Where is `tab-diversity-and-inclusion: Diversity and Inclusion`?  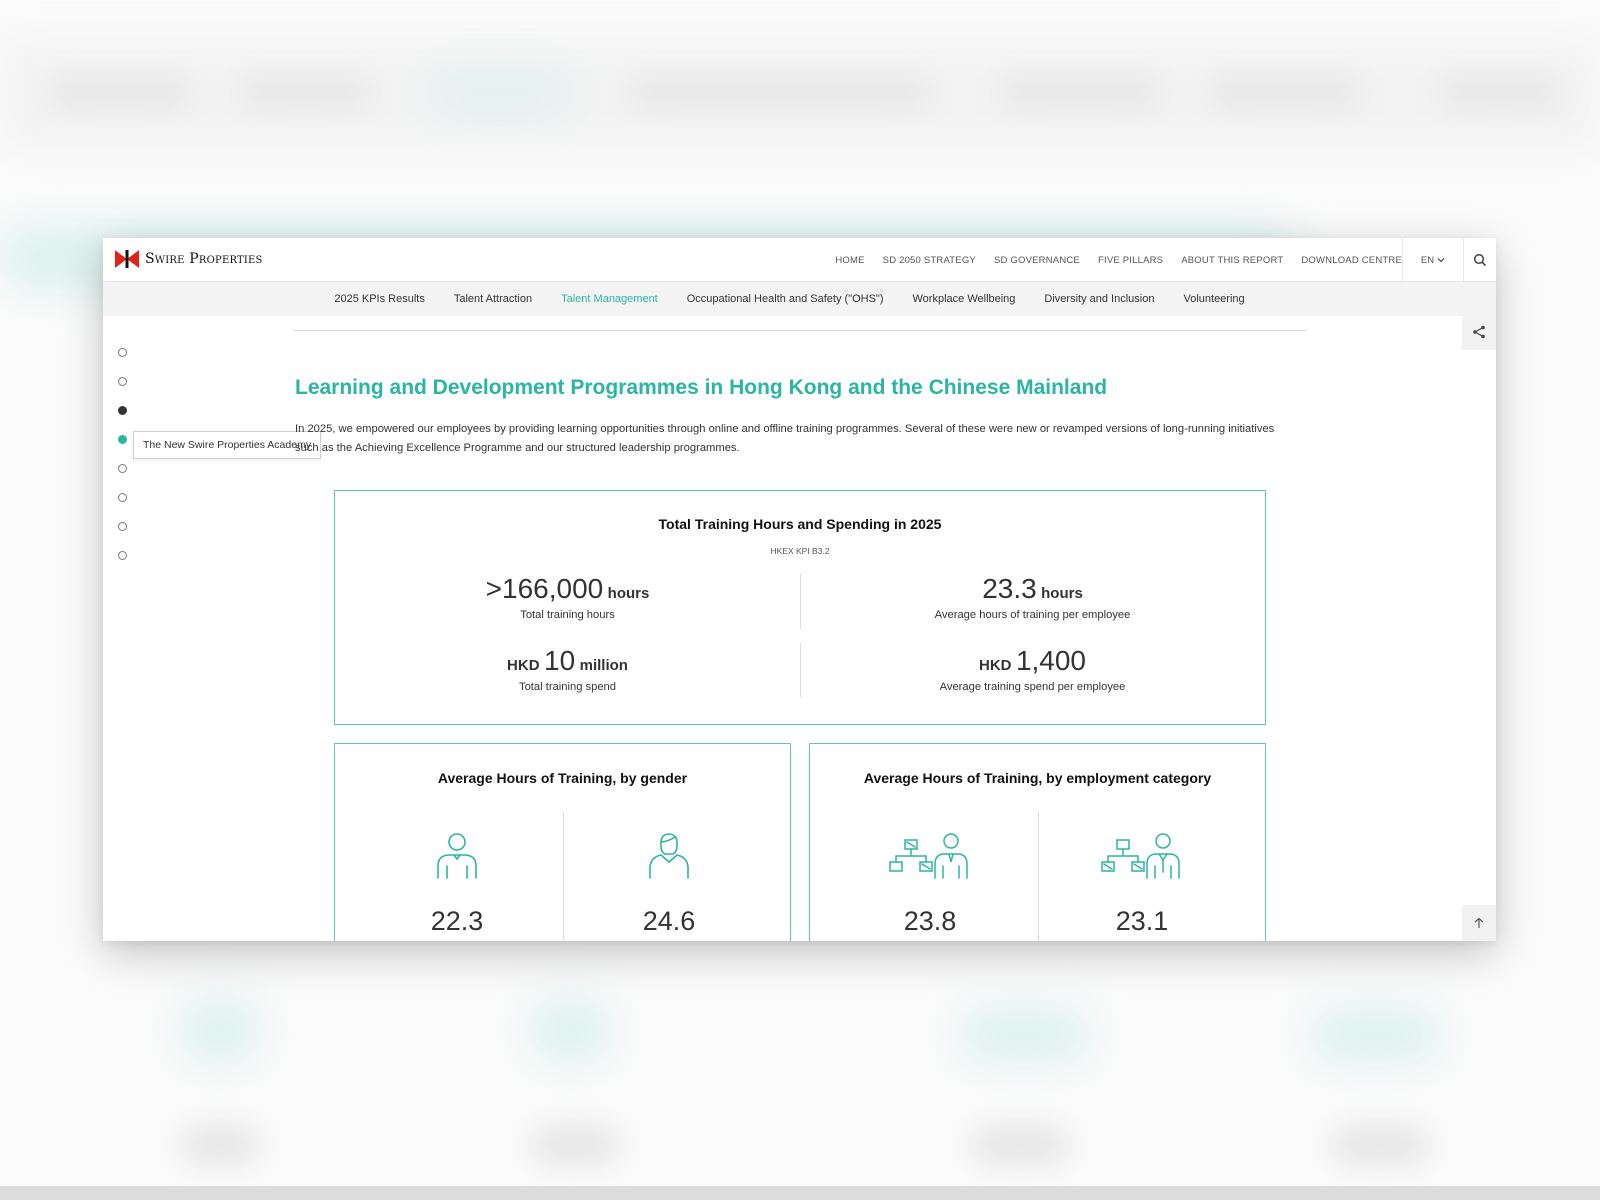
tab-diversity-and-inclusion: Diversity and Inclusion is located at coordinates (1099, 299).